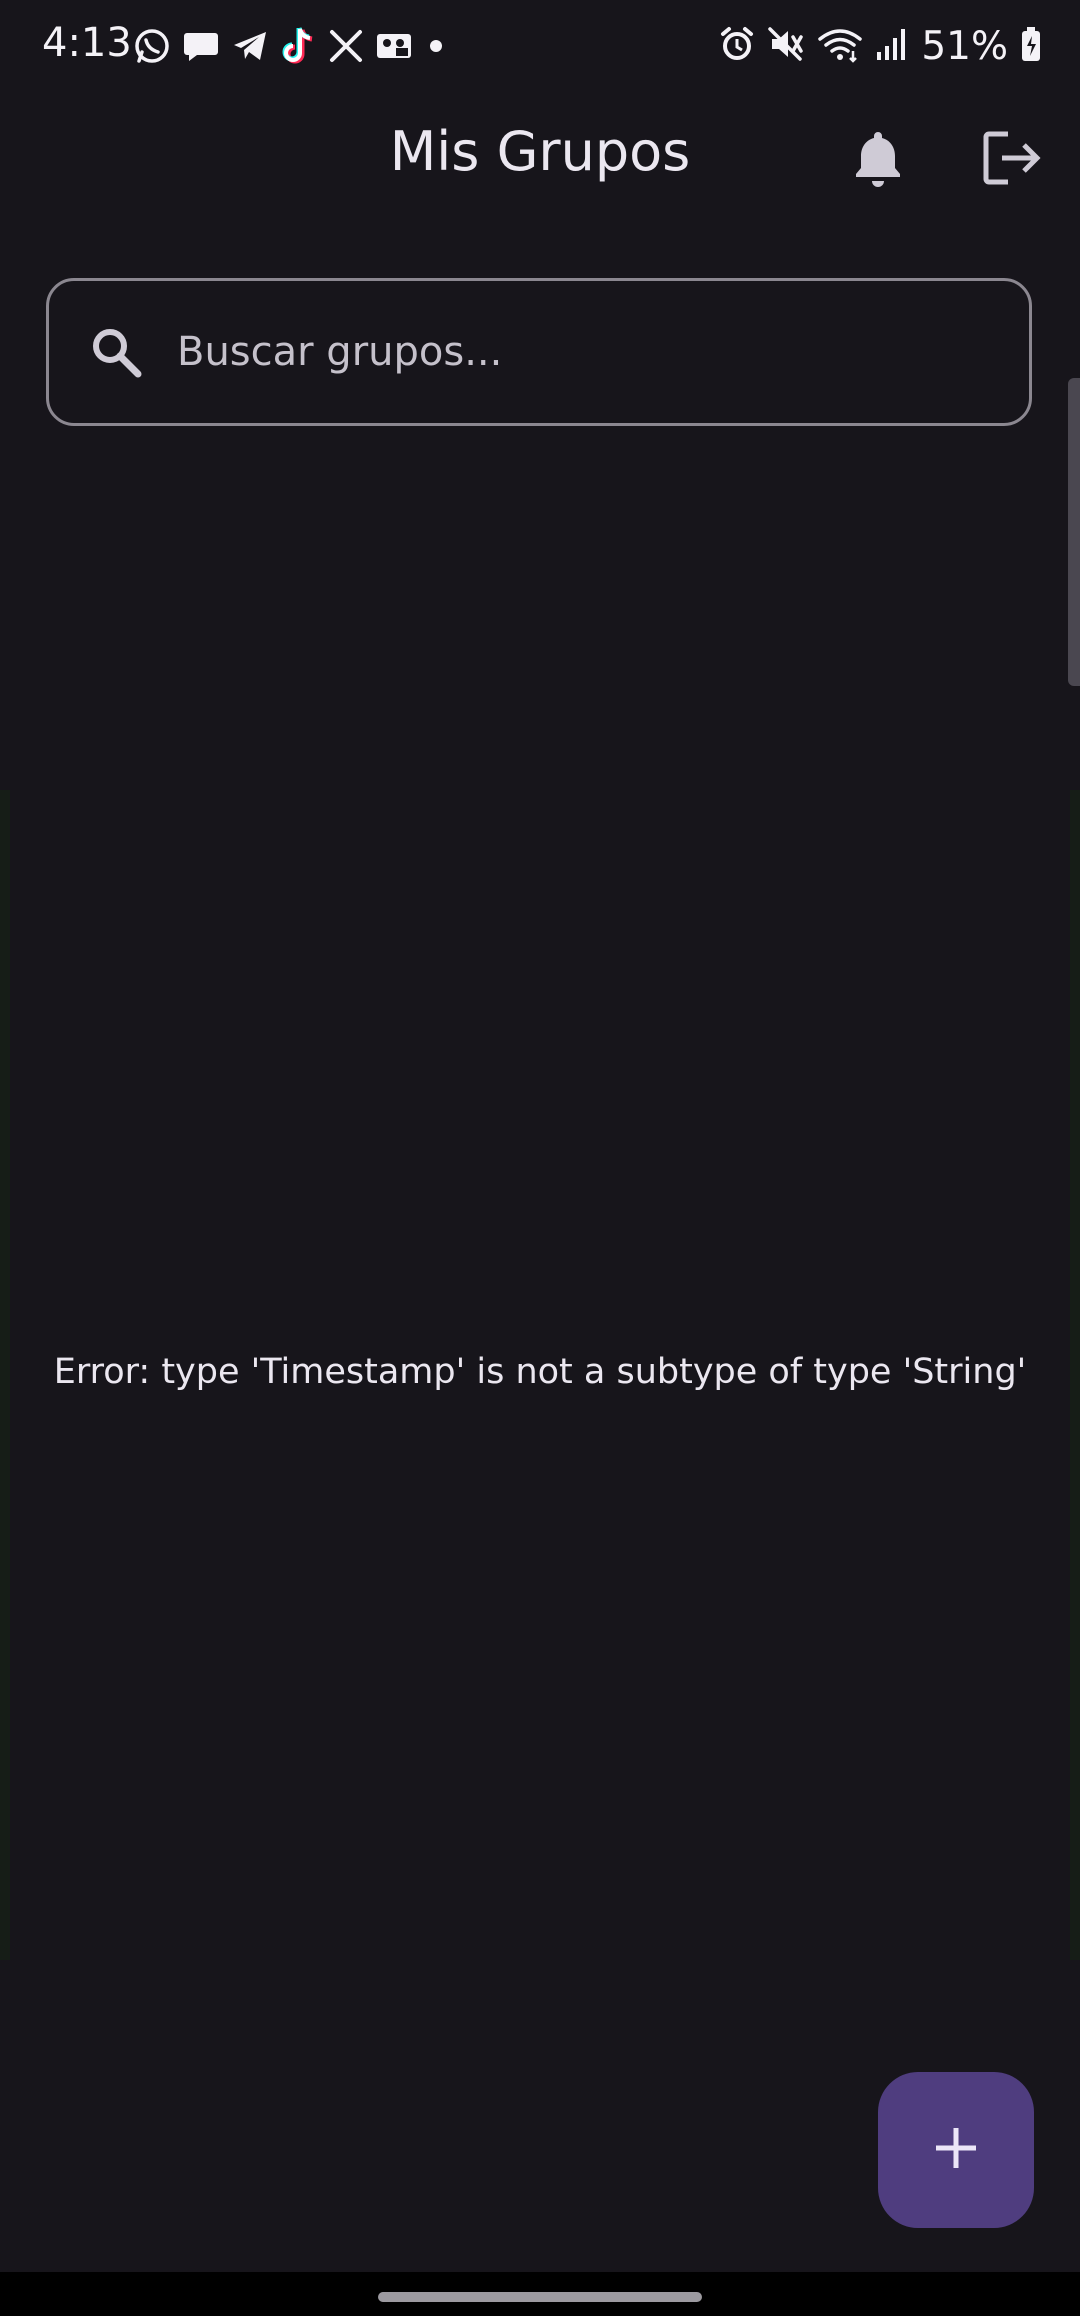  I want to click on whatsapp-icon, so click(152, 46).